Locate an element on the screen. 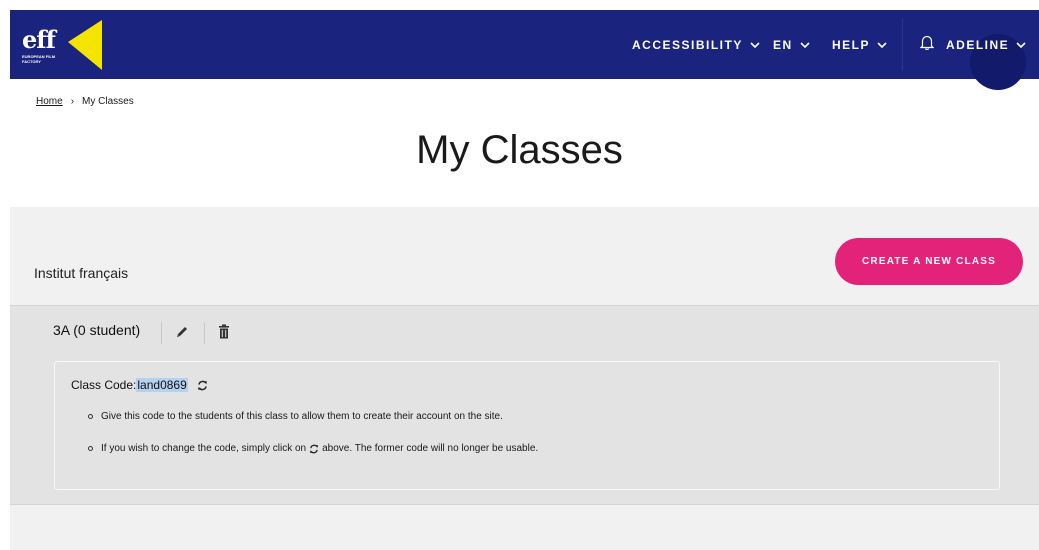 Image resolution: width=1039 pixels, height=550 pixels. logo-subtitle: EUROPEAN FILM FACTORY is located at coordinates (39, 59).